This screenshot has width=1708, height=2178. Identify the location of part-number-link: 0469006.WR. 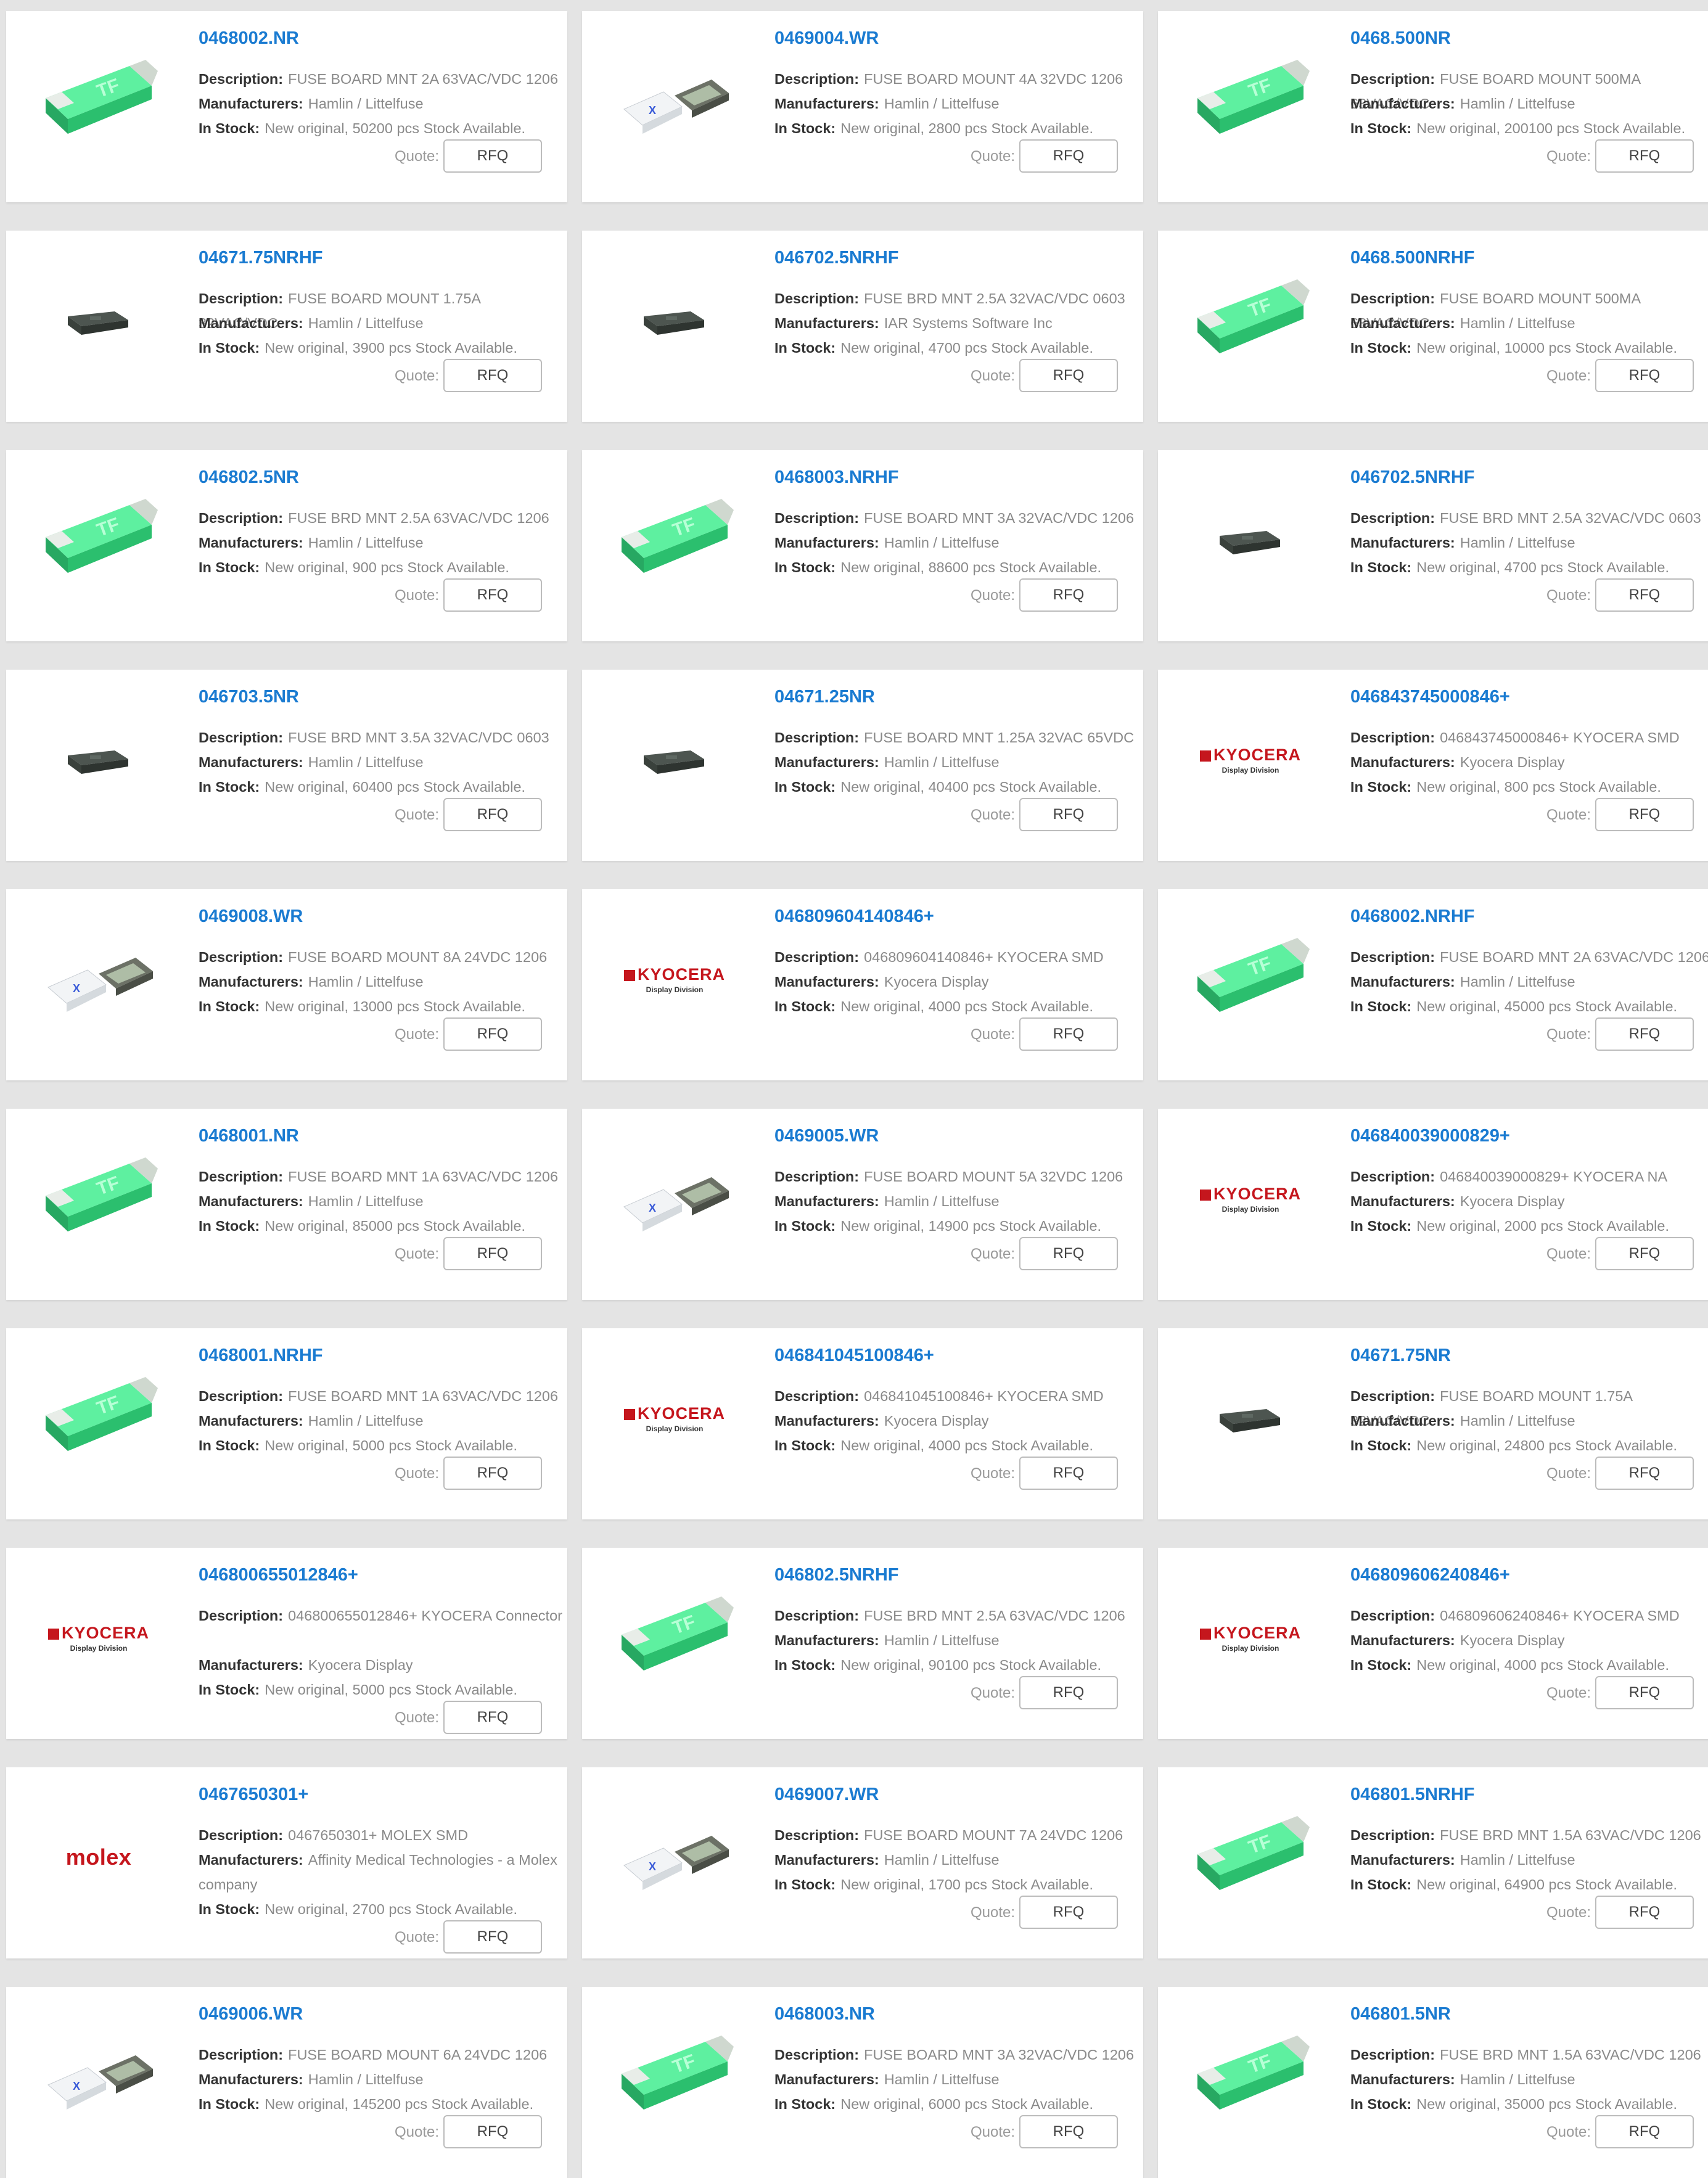
(251, 2014).